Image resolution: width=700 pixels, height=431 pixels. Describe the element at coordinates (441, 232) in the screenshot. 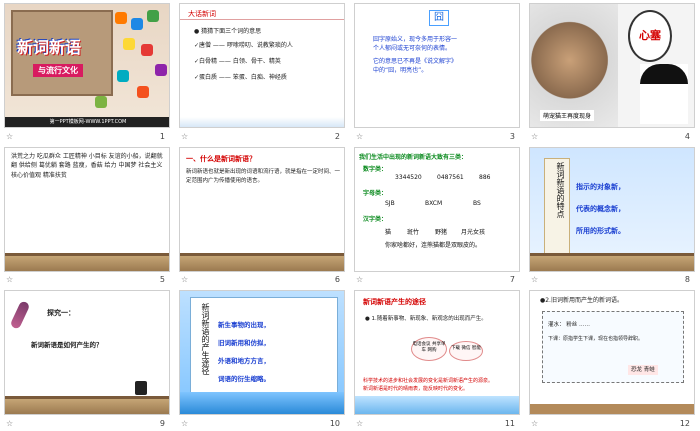

I see `category-value: 野猪` at that location.